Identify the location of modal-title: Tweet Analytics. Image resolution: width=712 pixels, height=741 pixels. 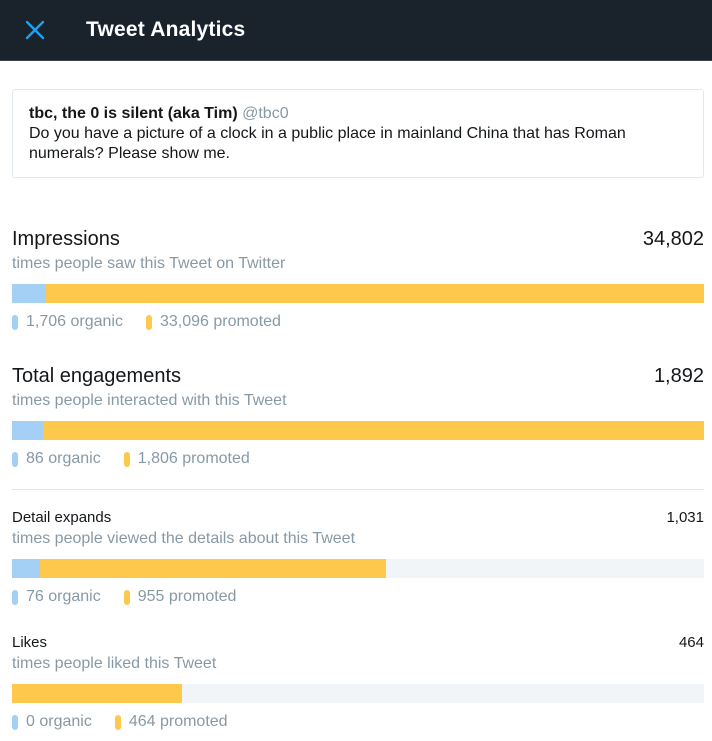
(166, 29).